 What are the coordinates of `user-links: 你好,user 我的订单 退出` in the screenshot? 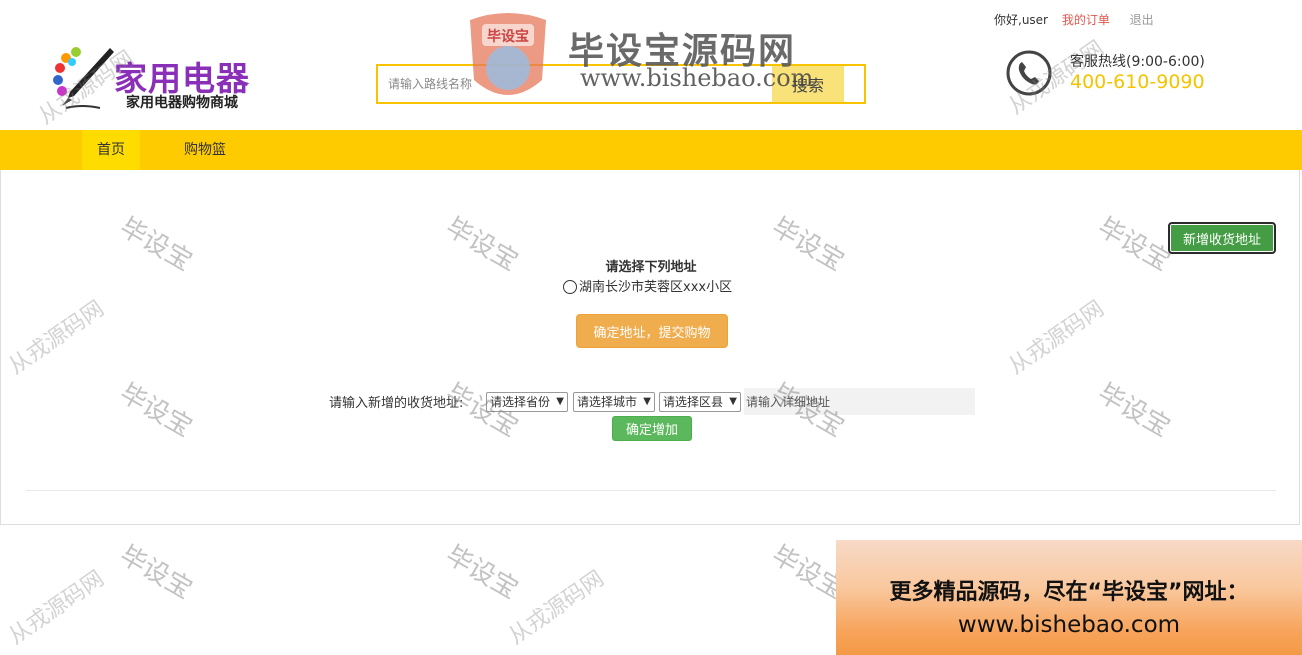 It's located at (1074, 19).